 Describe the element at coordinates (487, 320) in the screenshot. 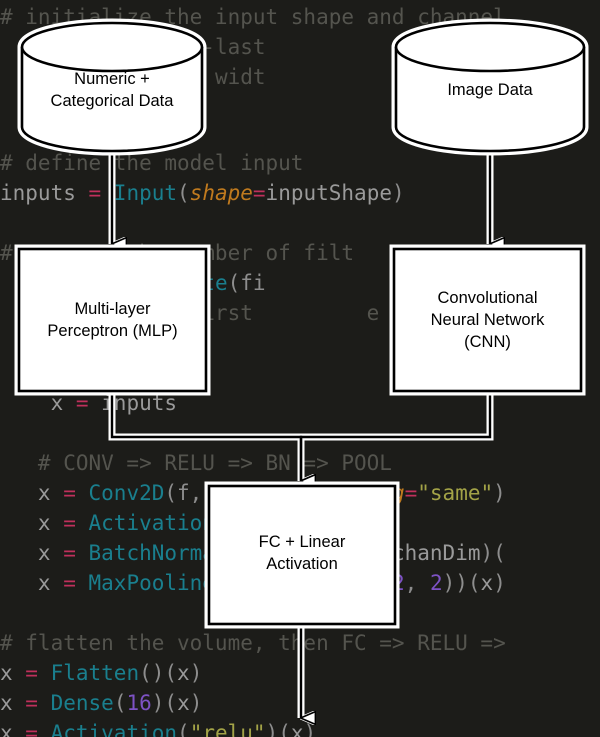

I see `node-cnn` at that location.